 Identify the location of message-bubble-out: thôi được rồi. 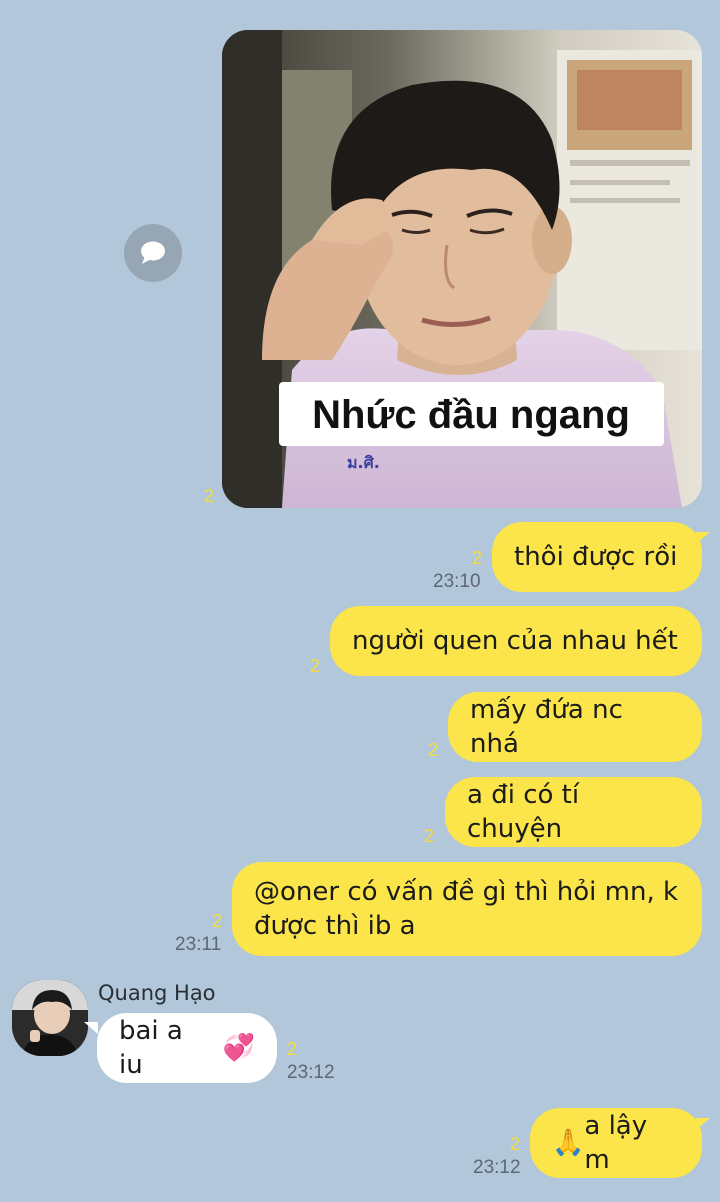
(597, 557).